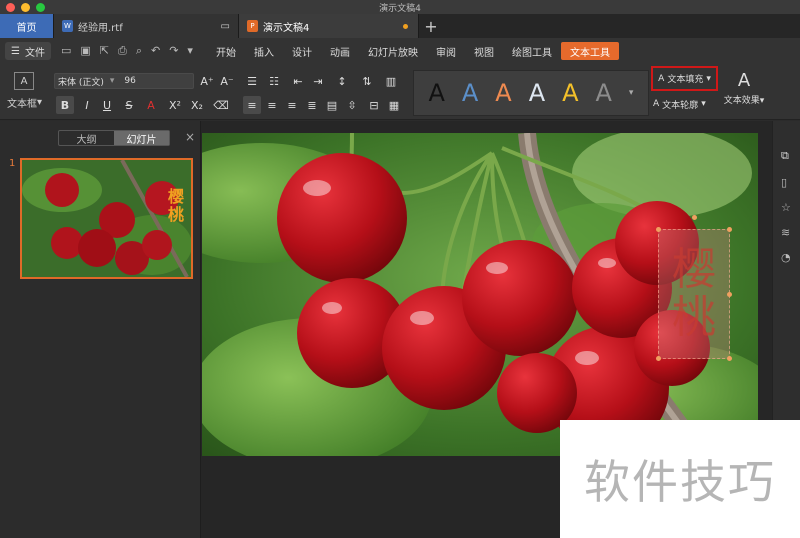 This screenshot has height=538, width=800. I want to click on subscript-button: X₂, so click(197, 105).